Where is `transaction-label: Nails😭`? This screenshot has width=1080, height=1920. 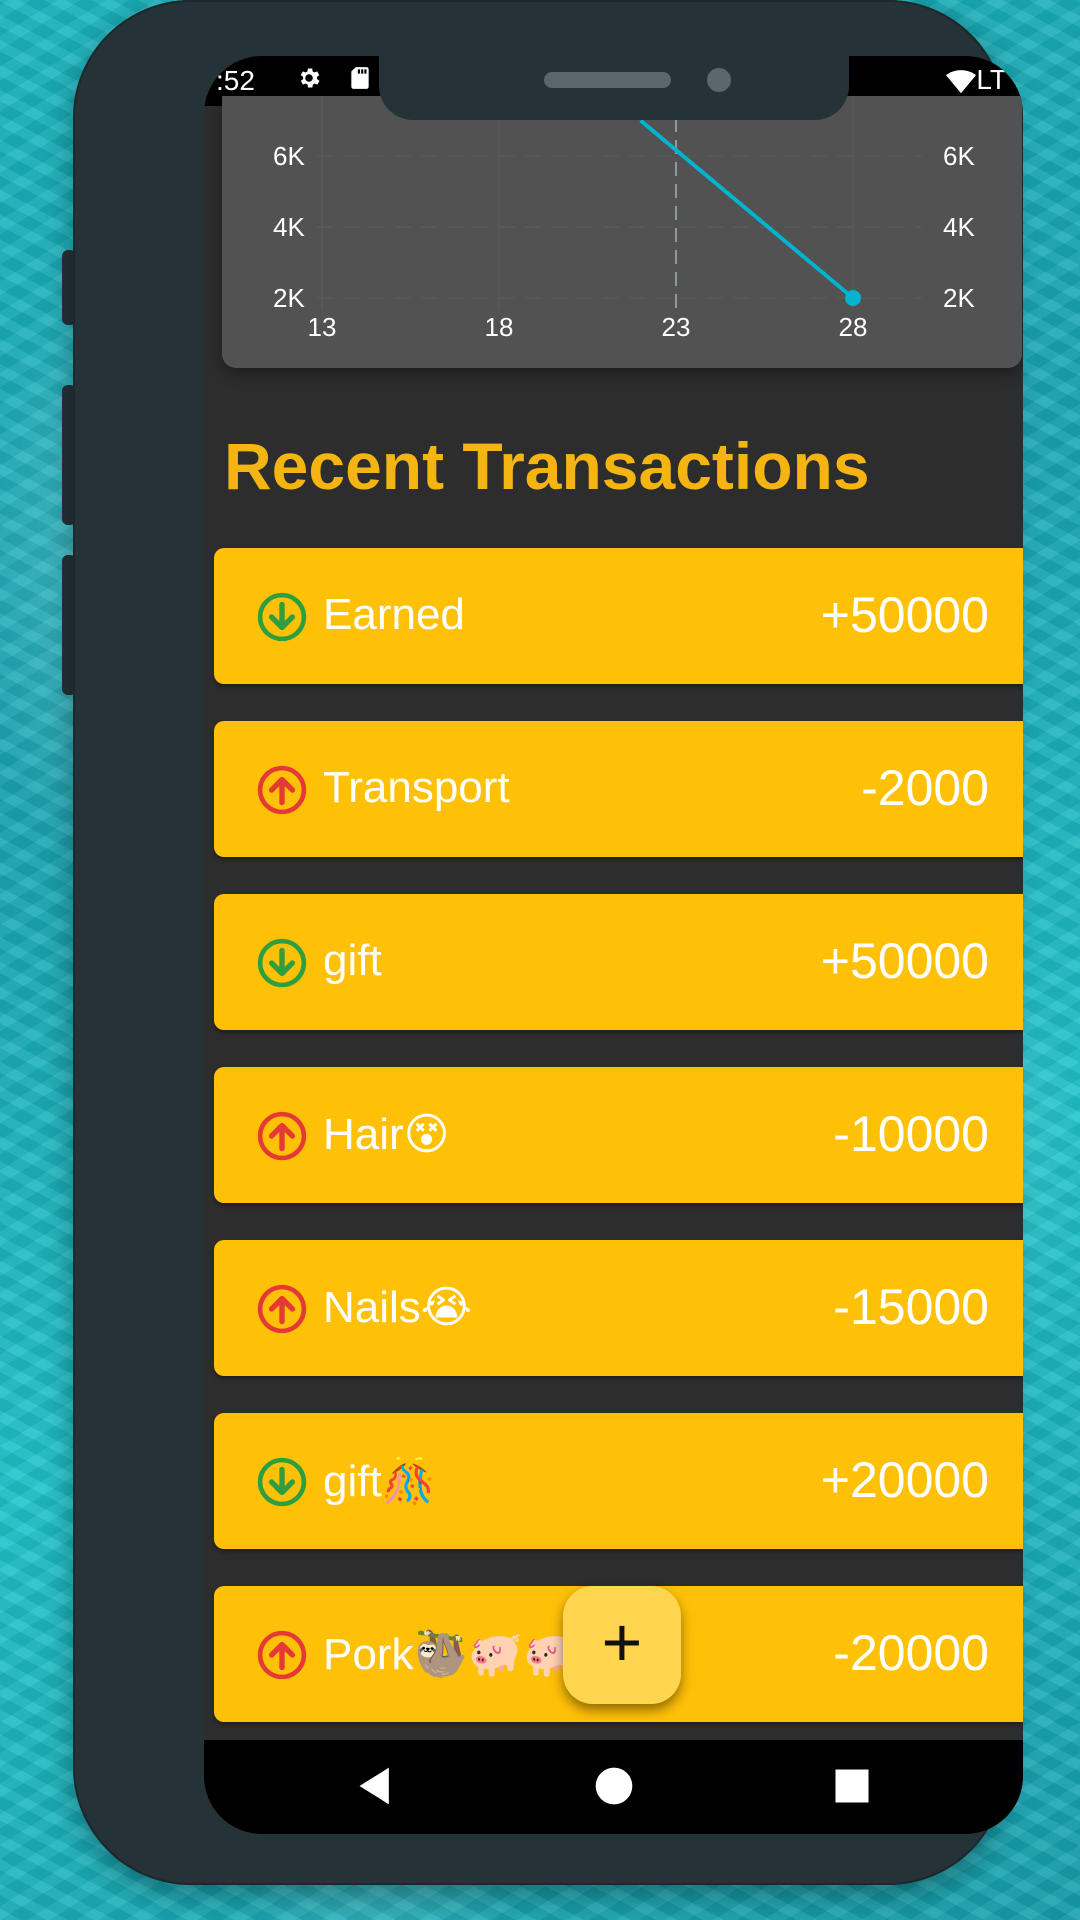
transaction-label: Nails😭 is located at coordinates (398, 1307).